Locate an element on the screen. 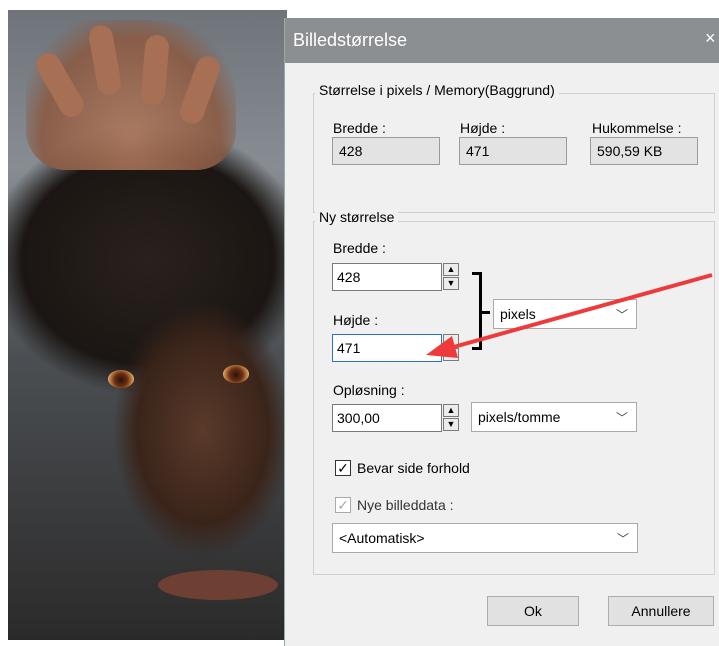 This screenshot has height=646, width=719. arrow-shaft is located at coordinates (581, 311).